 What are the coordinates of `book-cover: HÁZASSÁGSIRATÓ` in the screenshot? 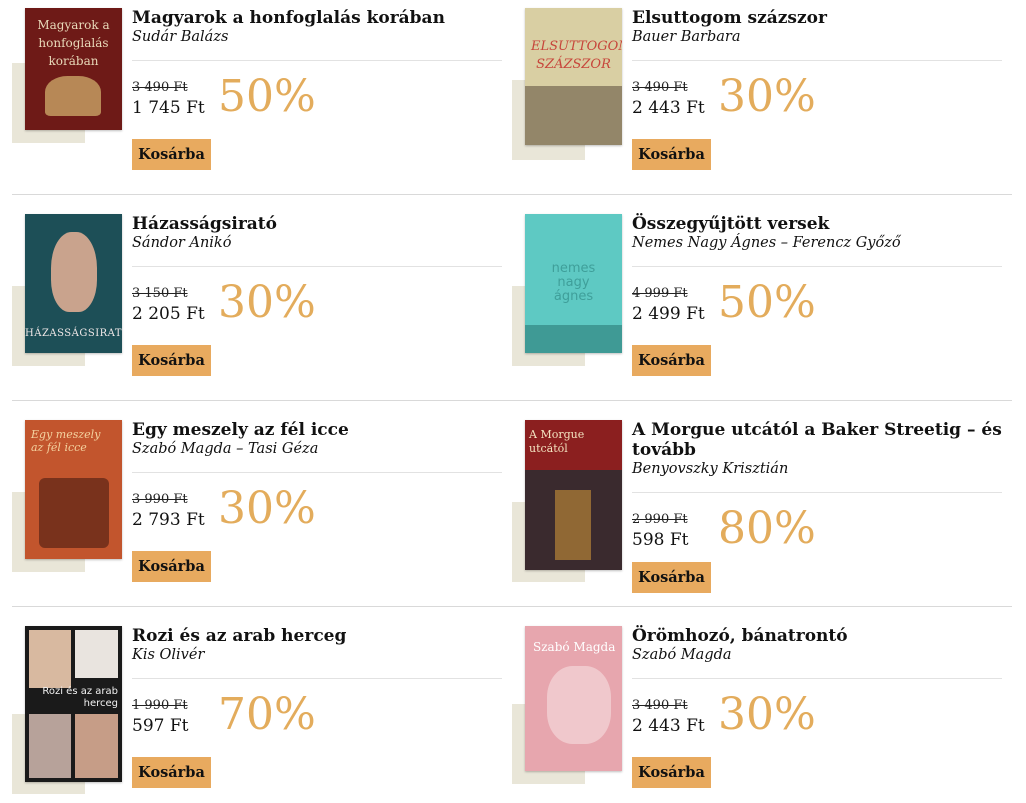 It's located at (73, 283).